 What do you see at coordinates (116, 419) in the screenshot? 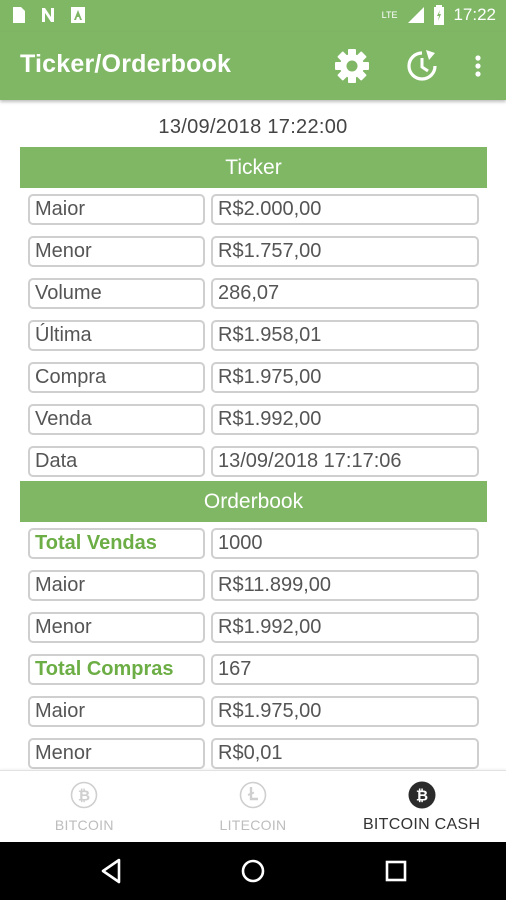
I see `ticker-label: Venda` at bounding box center [116, 419].